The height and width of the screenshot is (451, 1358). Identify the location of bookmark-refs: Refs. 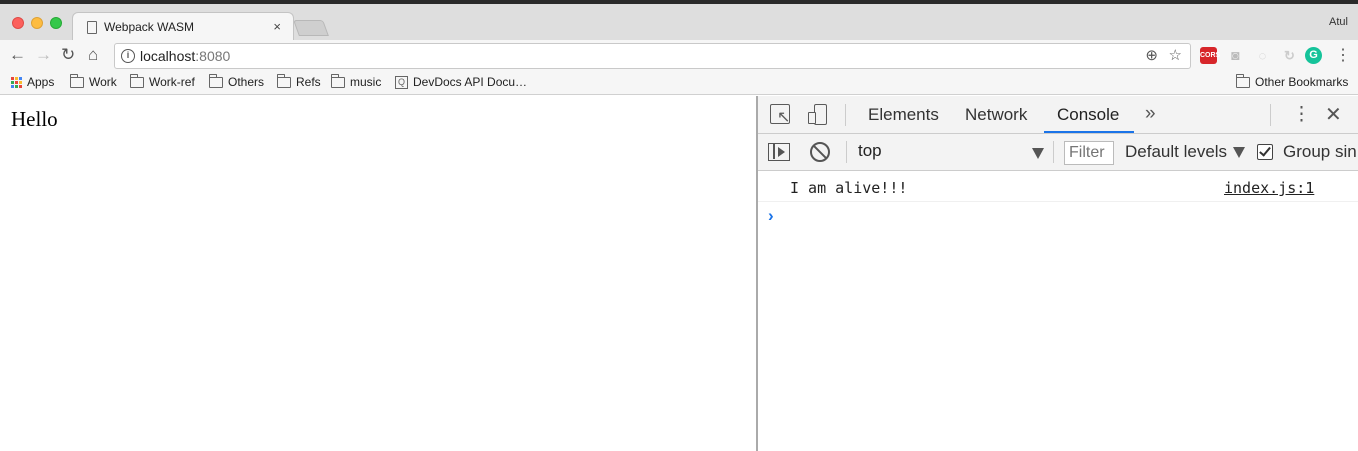
(299, 81).